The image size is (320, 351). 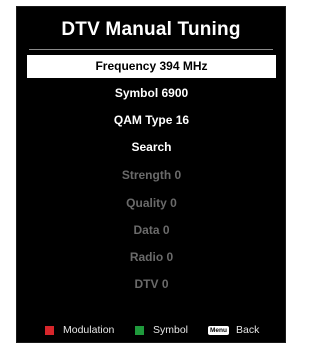 What do you see at coordinates (49, 330) in the screenshot?
I see `red-key-icon` at bounding box center [49, 330].